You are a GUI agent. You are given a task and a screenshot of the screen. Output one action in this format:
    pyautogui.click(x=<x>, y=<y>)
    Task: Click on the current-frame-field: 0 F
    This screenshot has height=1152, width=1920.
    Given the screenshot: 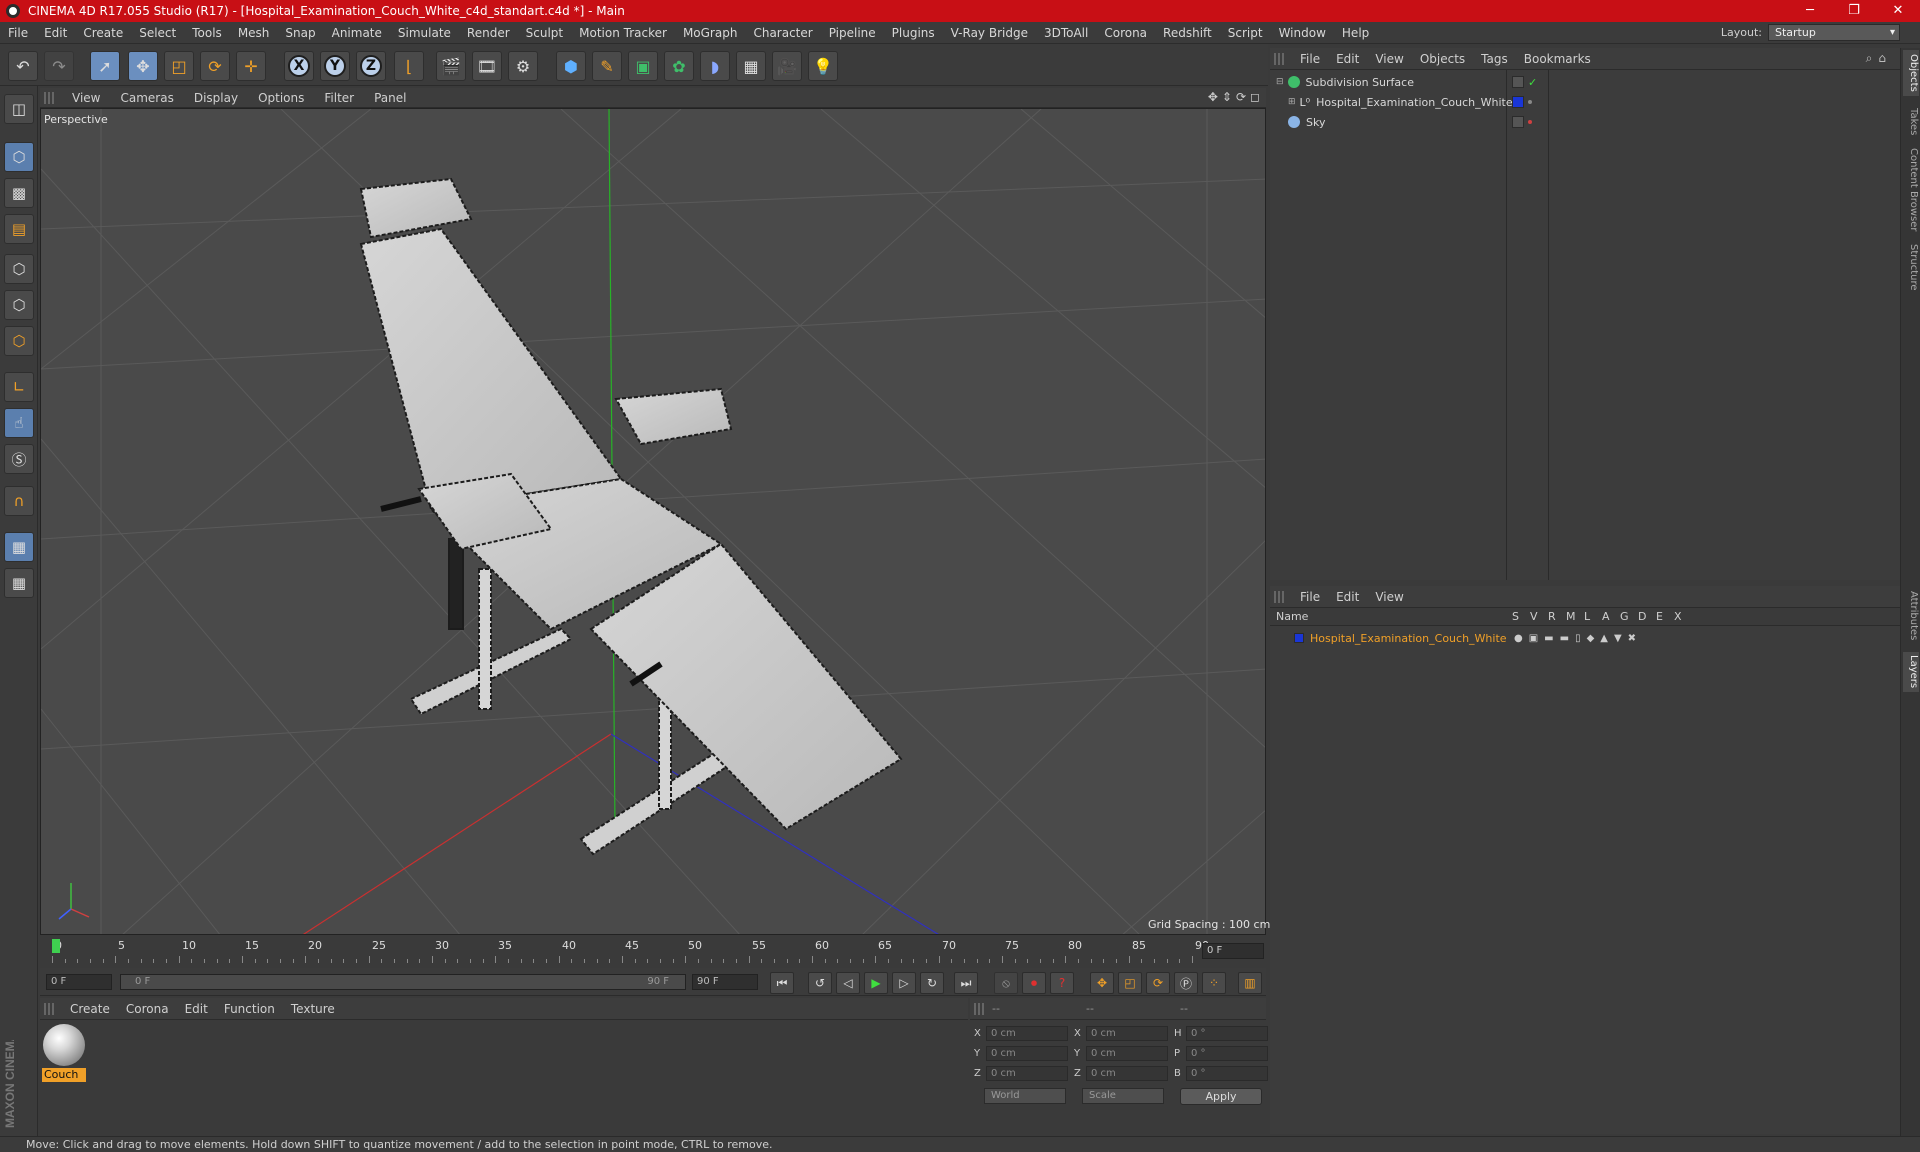 What is the action you would take?
    pyautogui.click(x=1233, y=951)
    